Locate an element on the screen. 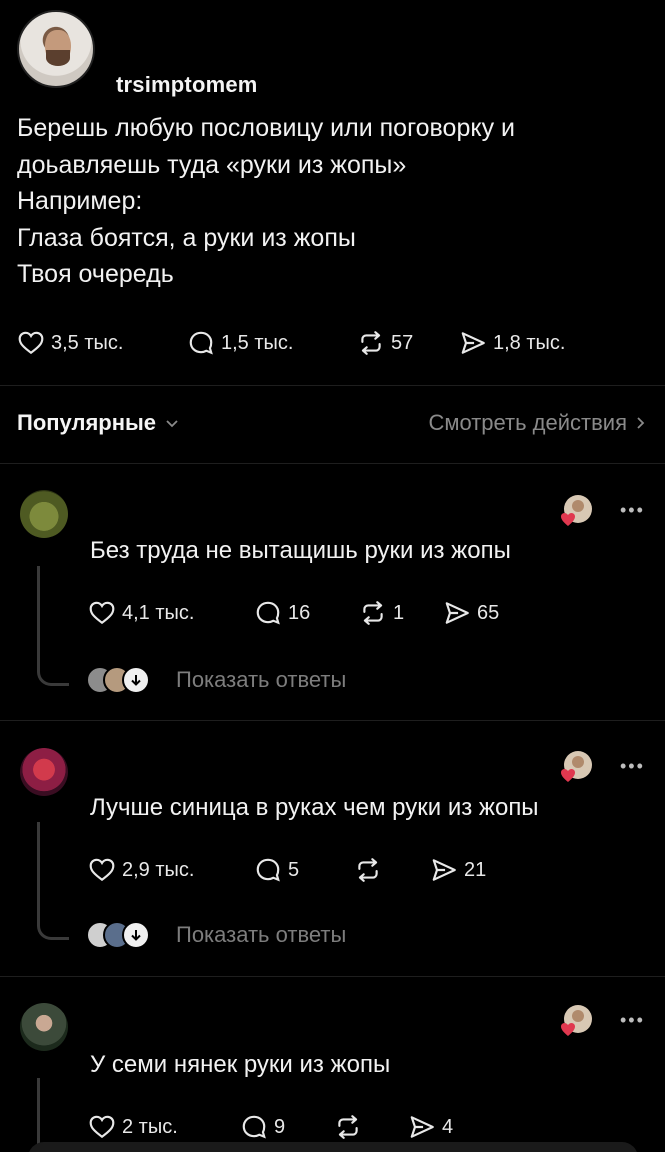 This screenshot has width=665, height=1152. post-text-line: Глаза боятся, а руки из жопы is located at coordinates (186, 237).